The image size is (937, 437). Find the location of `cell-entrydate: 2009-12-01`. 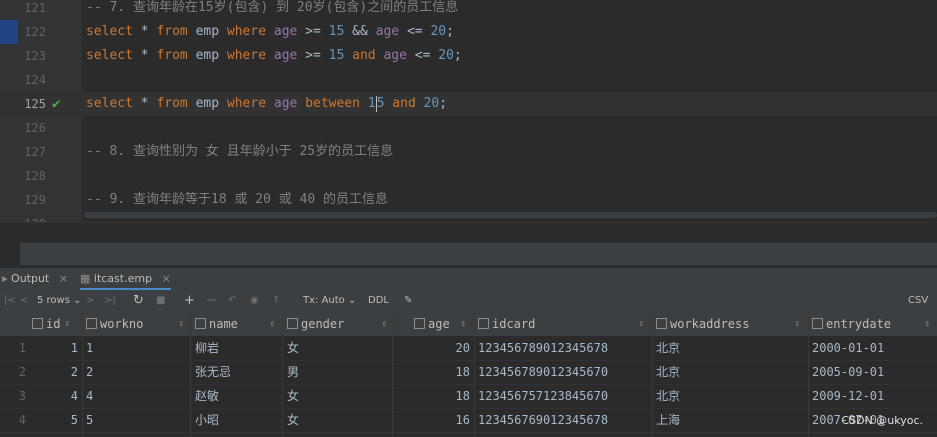

cell-entrydate: 2009-12-01 is located at coordinates (873, 396).